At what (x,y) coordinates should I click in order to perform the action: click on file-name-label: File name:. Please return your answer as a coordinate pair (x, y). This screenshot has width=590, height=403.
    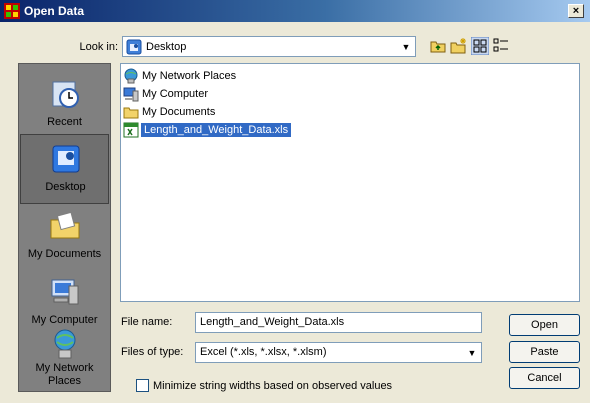
    Looking at the image, I should click on (147, 322).